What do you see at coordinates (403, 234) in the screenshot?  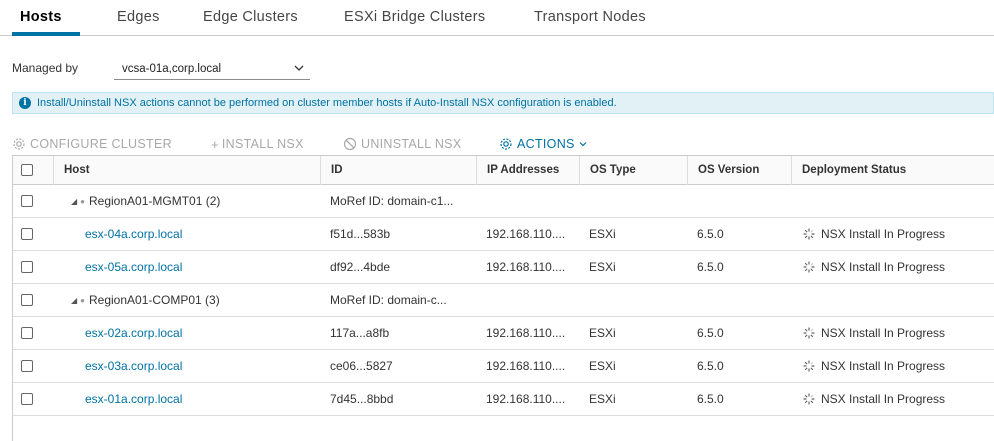 I see `id-cell: f51d...583b` at bounding box center [403, 234].